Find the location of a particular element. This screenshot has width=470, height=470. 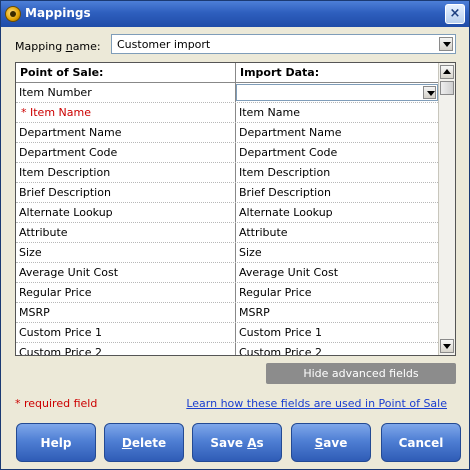

point-of-sale-field: MSRP is located at coordinates (126, 312).